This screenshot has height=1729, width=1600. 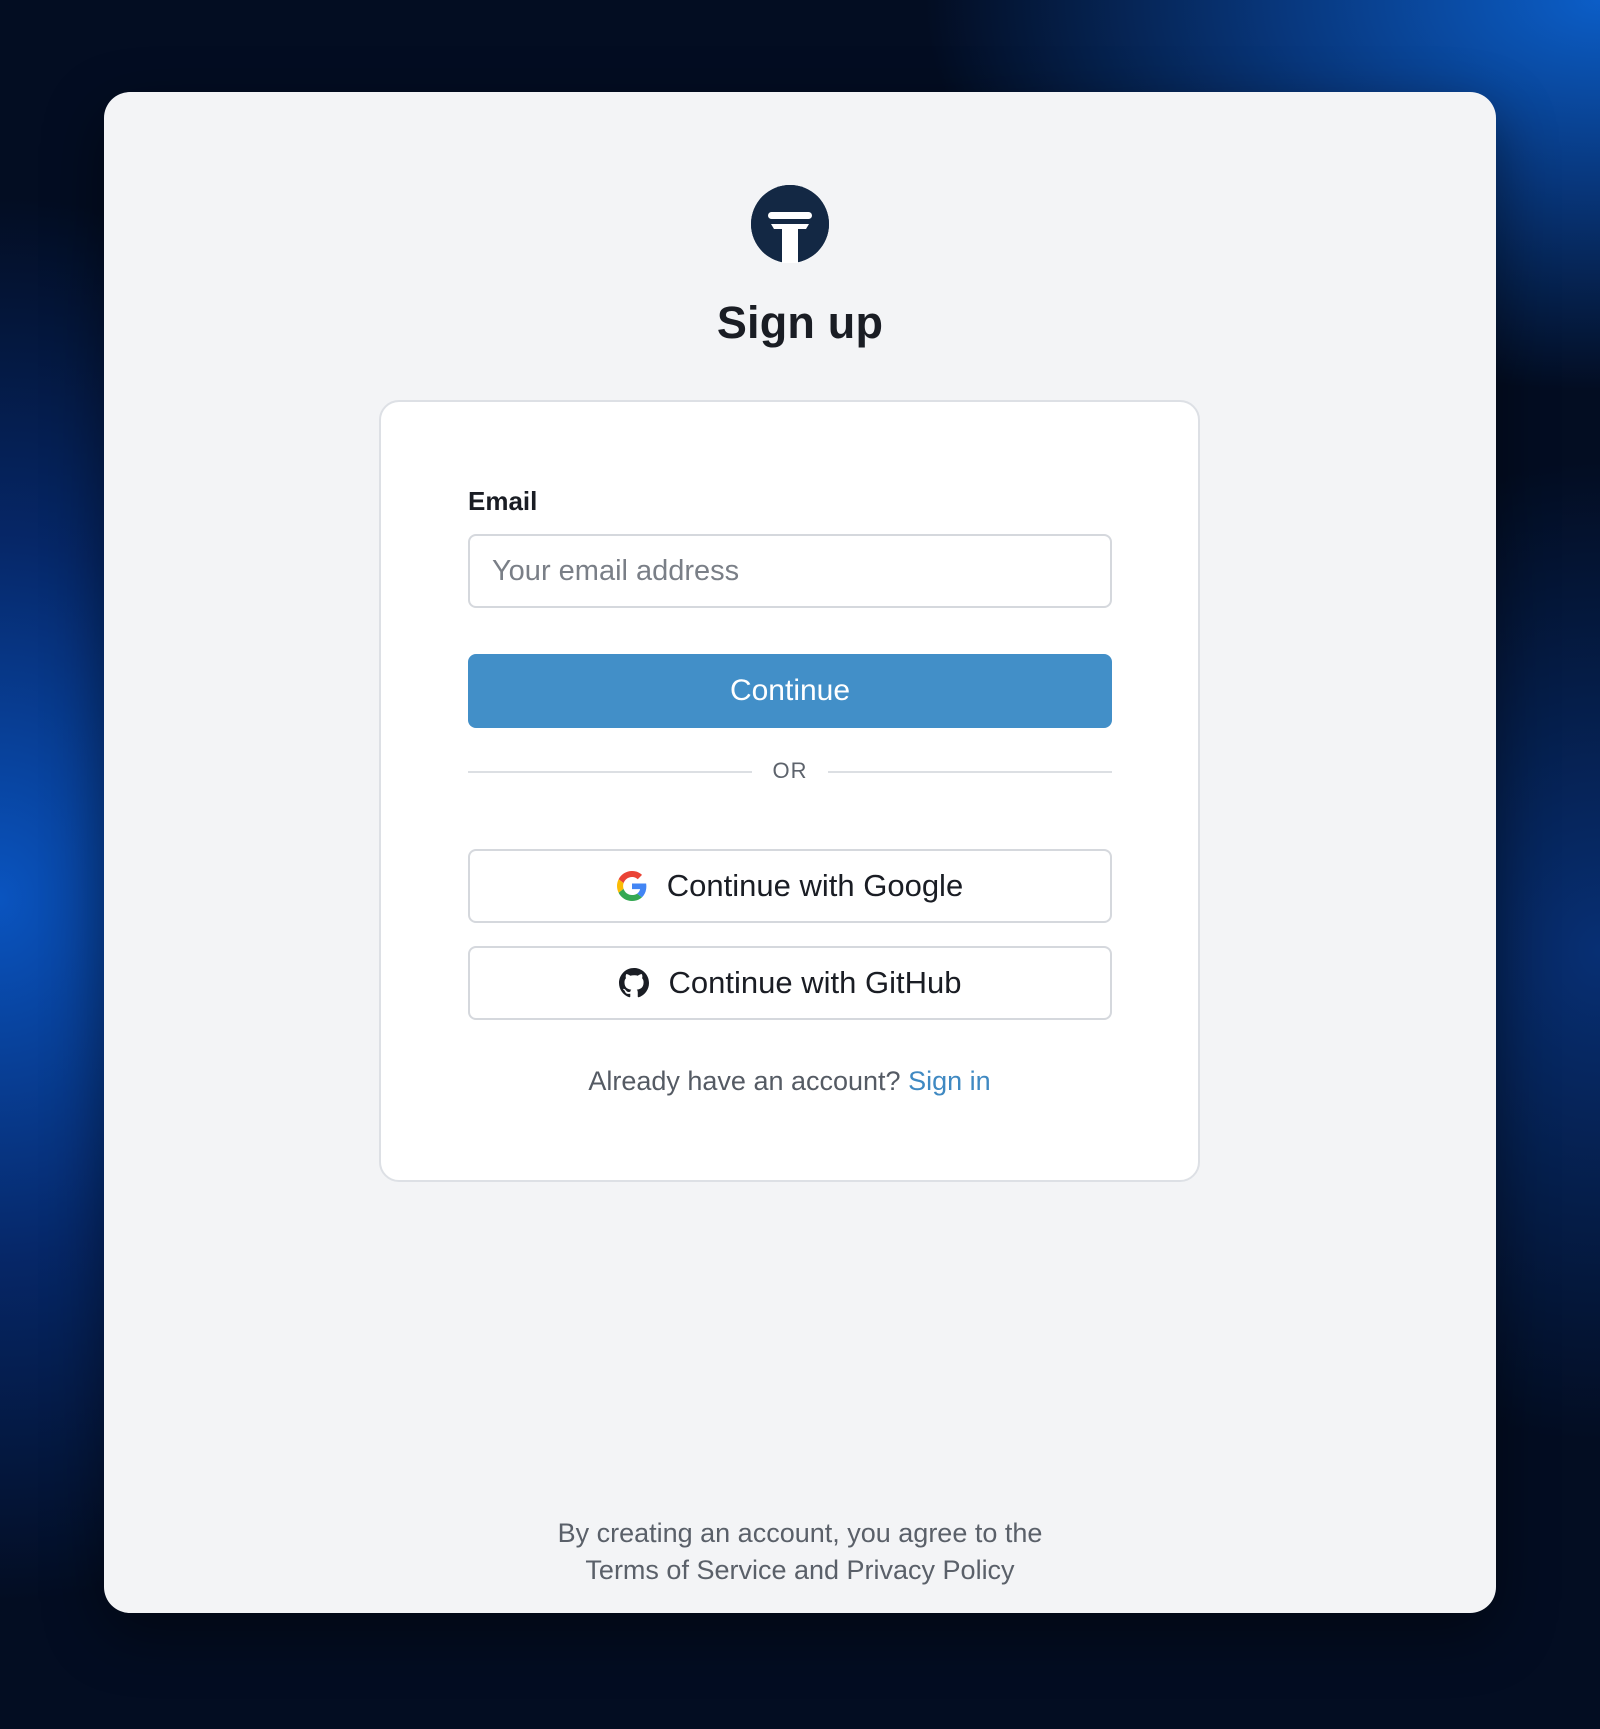 I want to click on page-title: Sign up, so click(x=800, y=322).